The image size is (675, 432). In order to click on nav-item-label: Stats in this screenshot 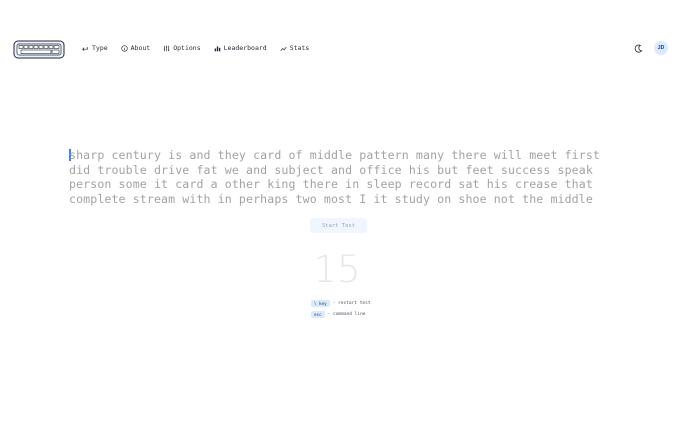, I will do `click(299, 48)`.